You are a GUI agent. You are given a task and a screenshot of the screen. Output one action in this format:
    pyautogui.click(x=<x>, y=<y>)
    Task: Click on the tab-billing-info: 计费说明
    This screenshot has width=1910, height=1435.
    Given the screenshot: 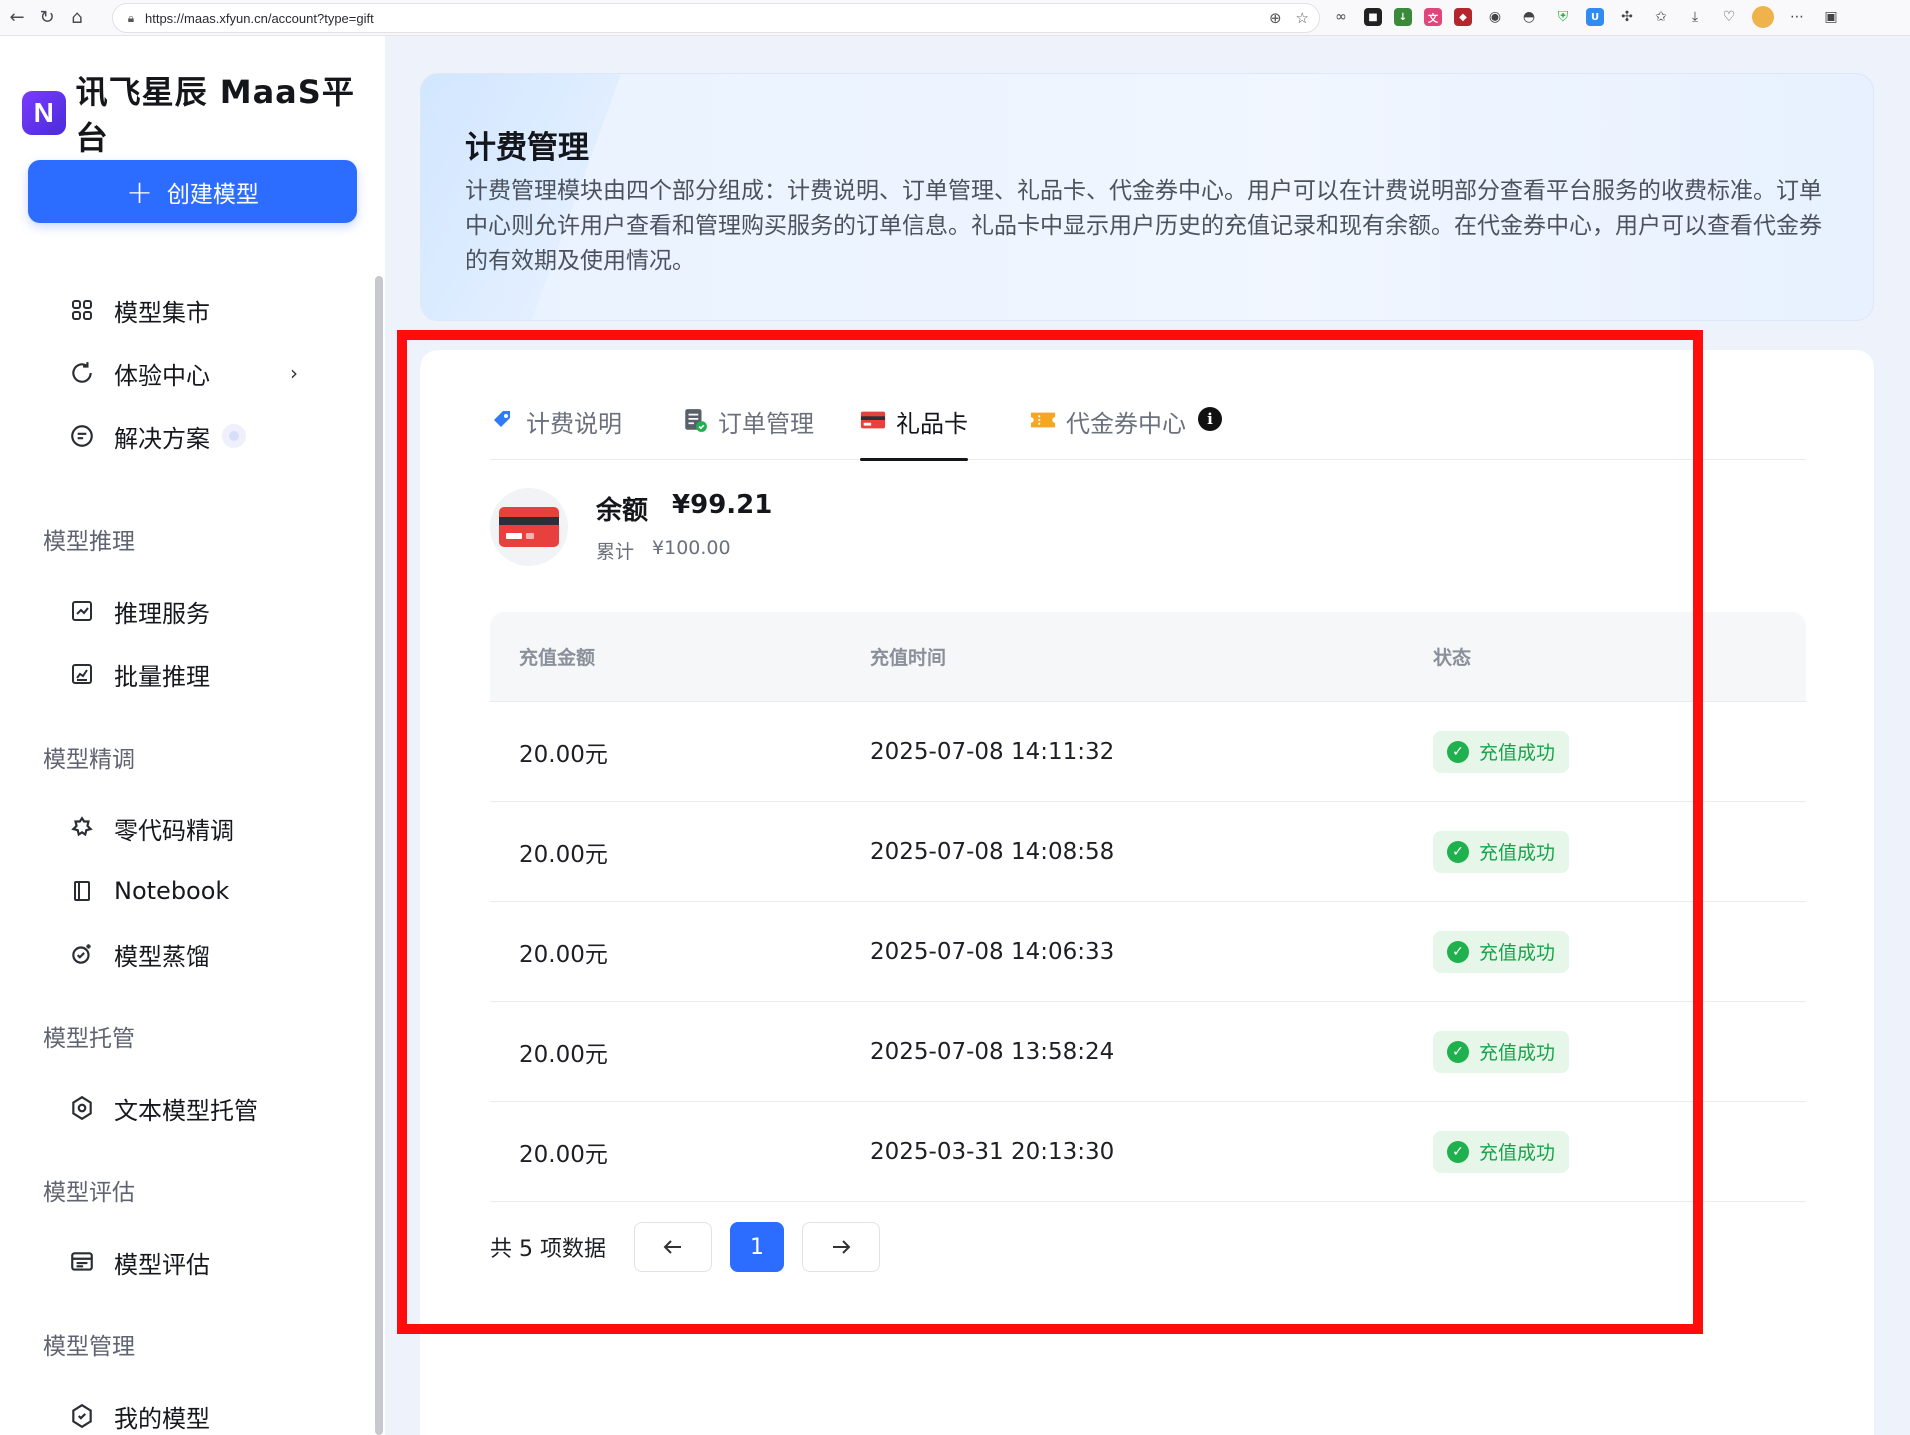 What is the action you would take?
    pyautogui.click(x=556, y=430)
    